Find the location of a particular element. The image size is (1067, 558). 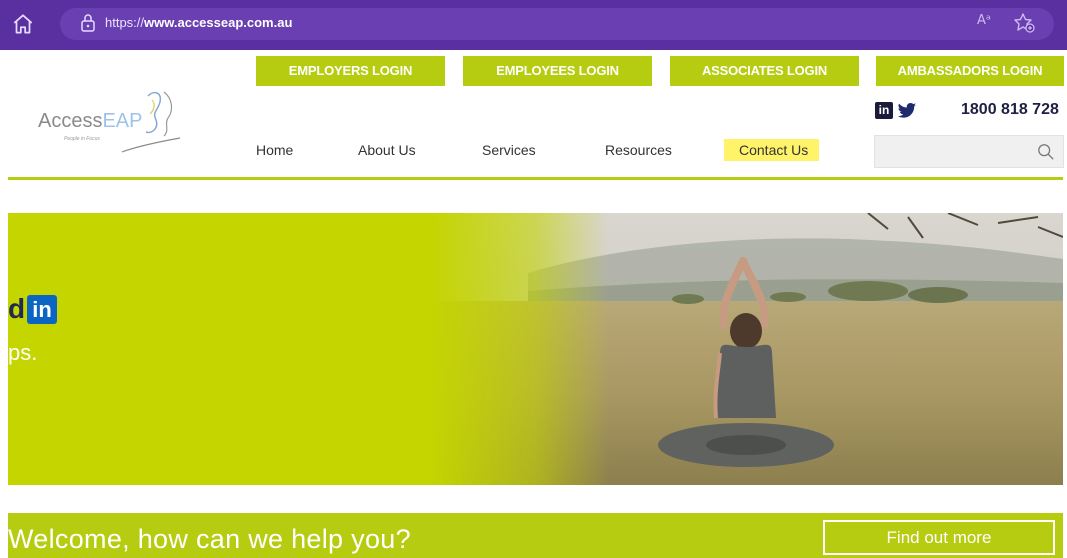

employers-login-button: EMPLOYERS LOGIN is located at coordinates (350, 71).